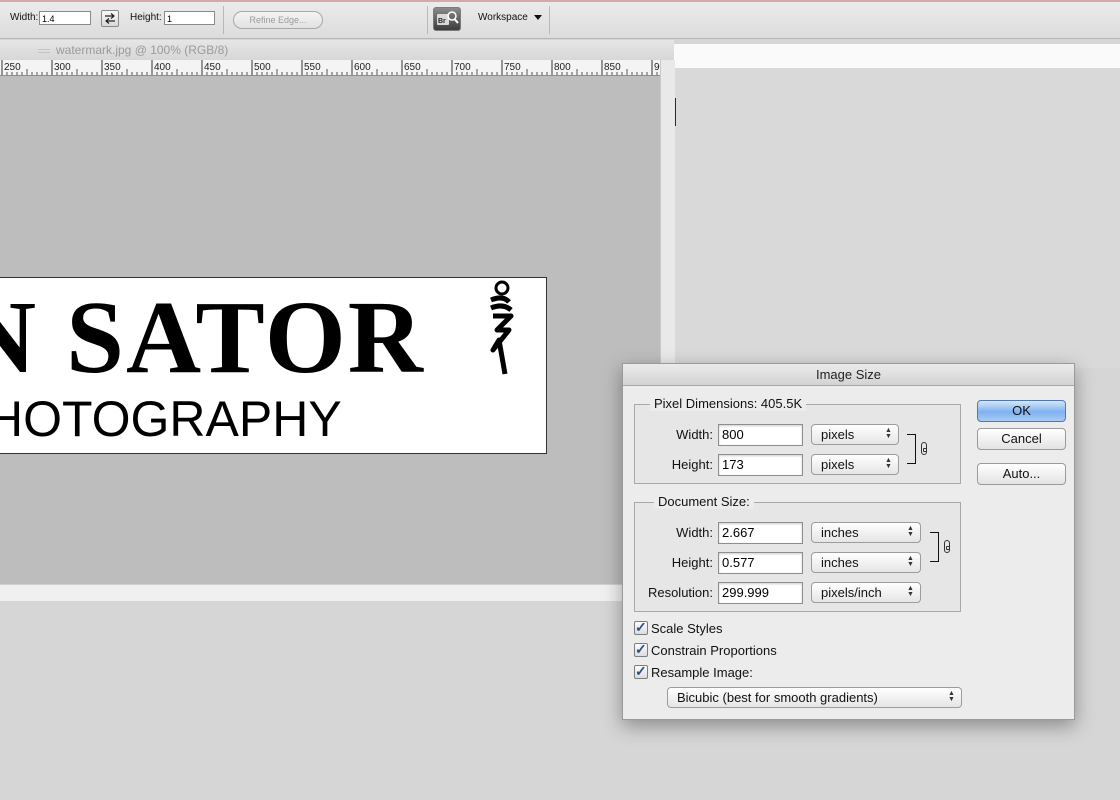 The height and width of the screenshot is (800, 1120). I want to click on grip-icon, so click(44, 51).